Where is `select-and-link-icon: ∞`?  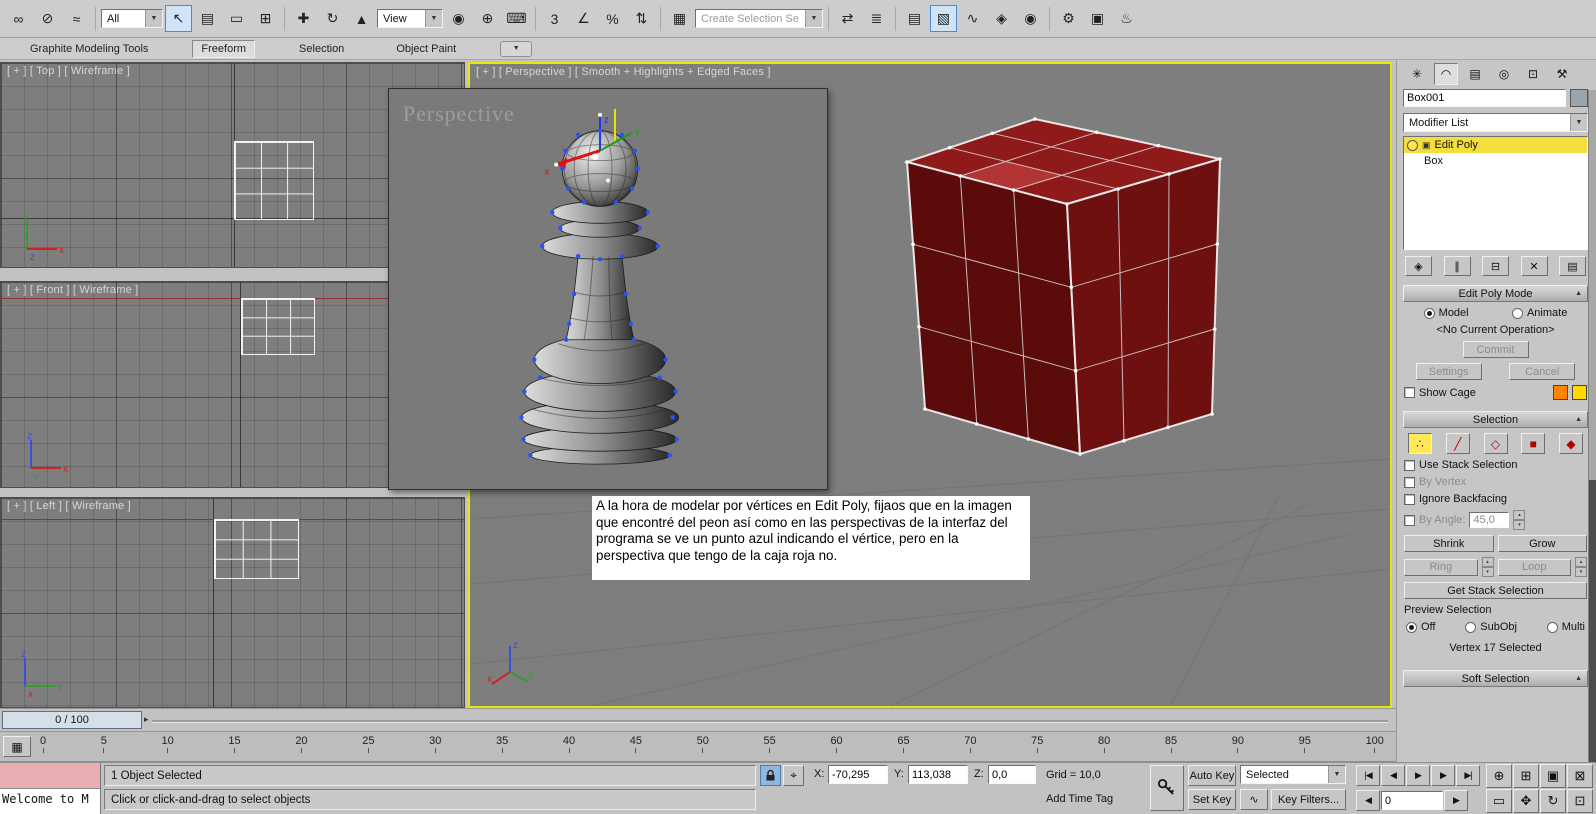 select-and-link-icon: ∞ is located at coordinates (18, 18).